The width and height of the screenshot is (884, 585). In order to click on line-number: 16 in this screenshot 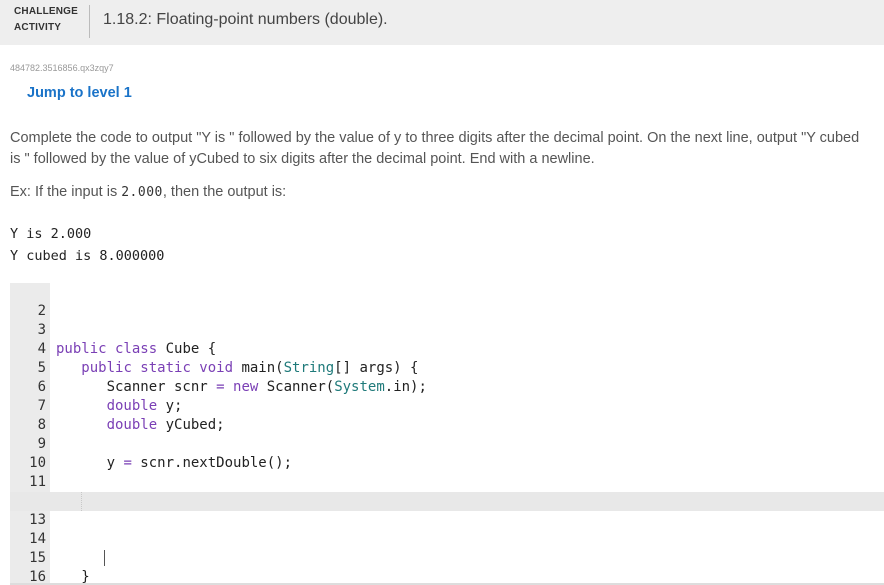, I will do `click(37, 577)`.